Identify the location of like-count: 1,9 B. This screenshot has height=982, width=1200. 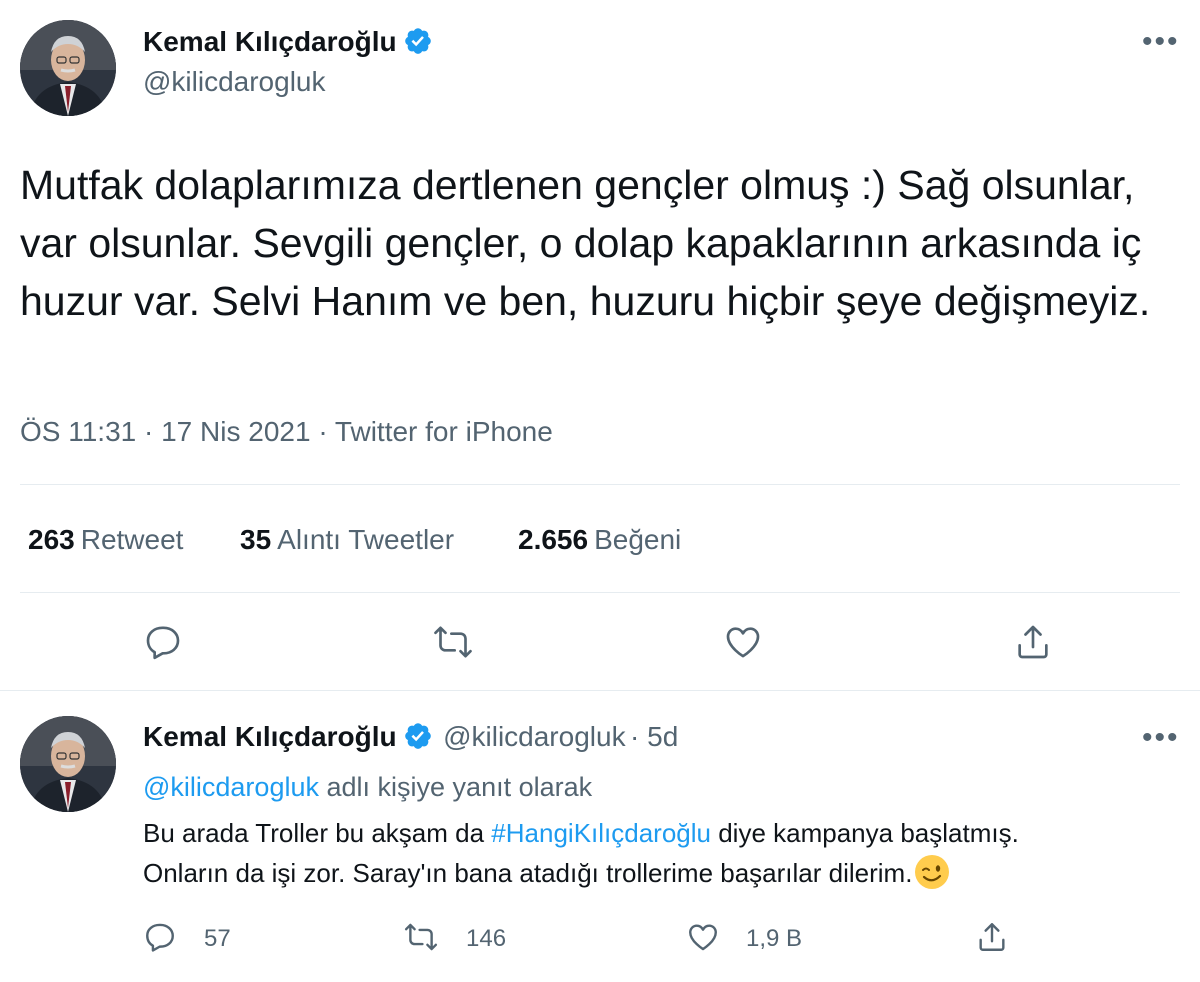
(774, 938).